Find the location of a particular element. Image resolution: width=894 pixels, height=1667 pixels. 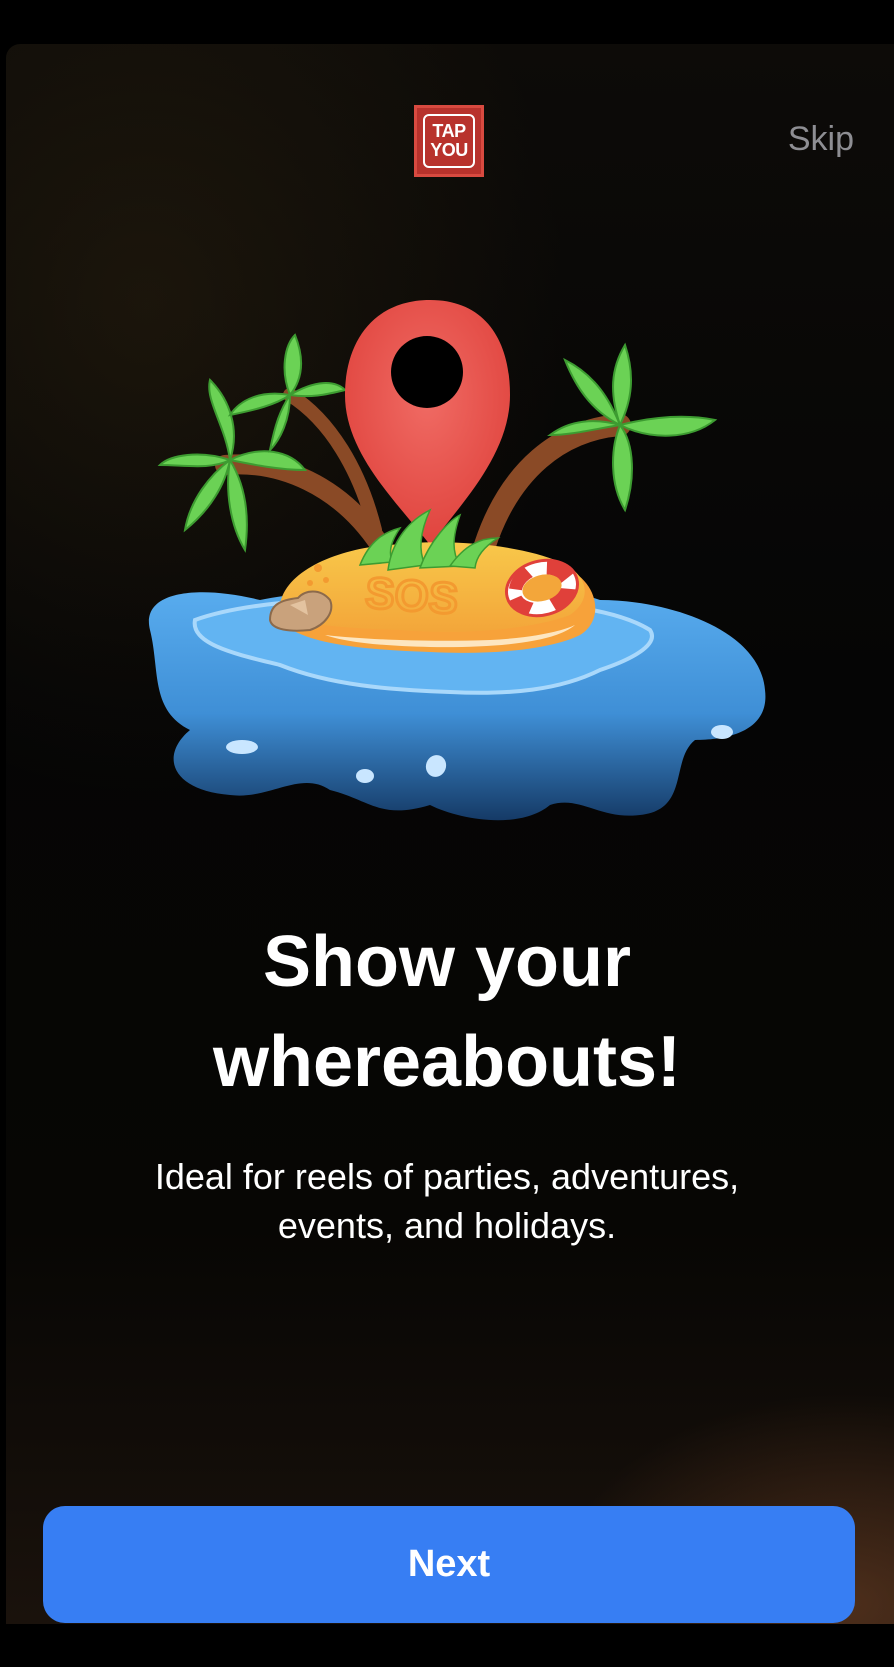

logo-text-bottom: YOU is located at coordinates (449, 150).